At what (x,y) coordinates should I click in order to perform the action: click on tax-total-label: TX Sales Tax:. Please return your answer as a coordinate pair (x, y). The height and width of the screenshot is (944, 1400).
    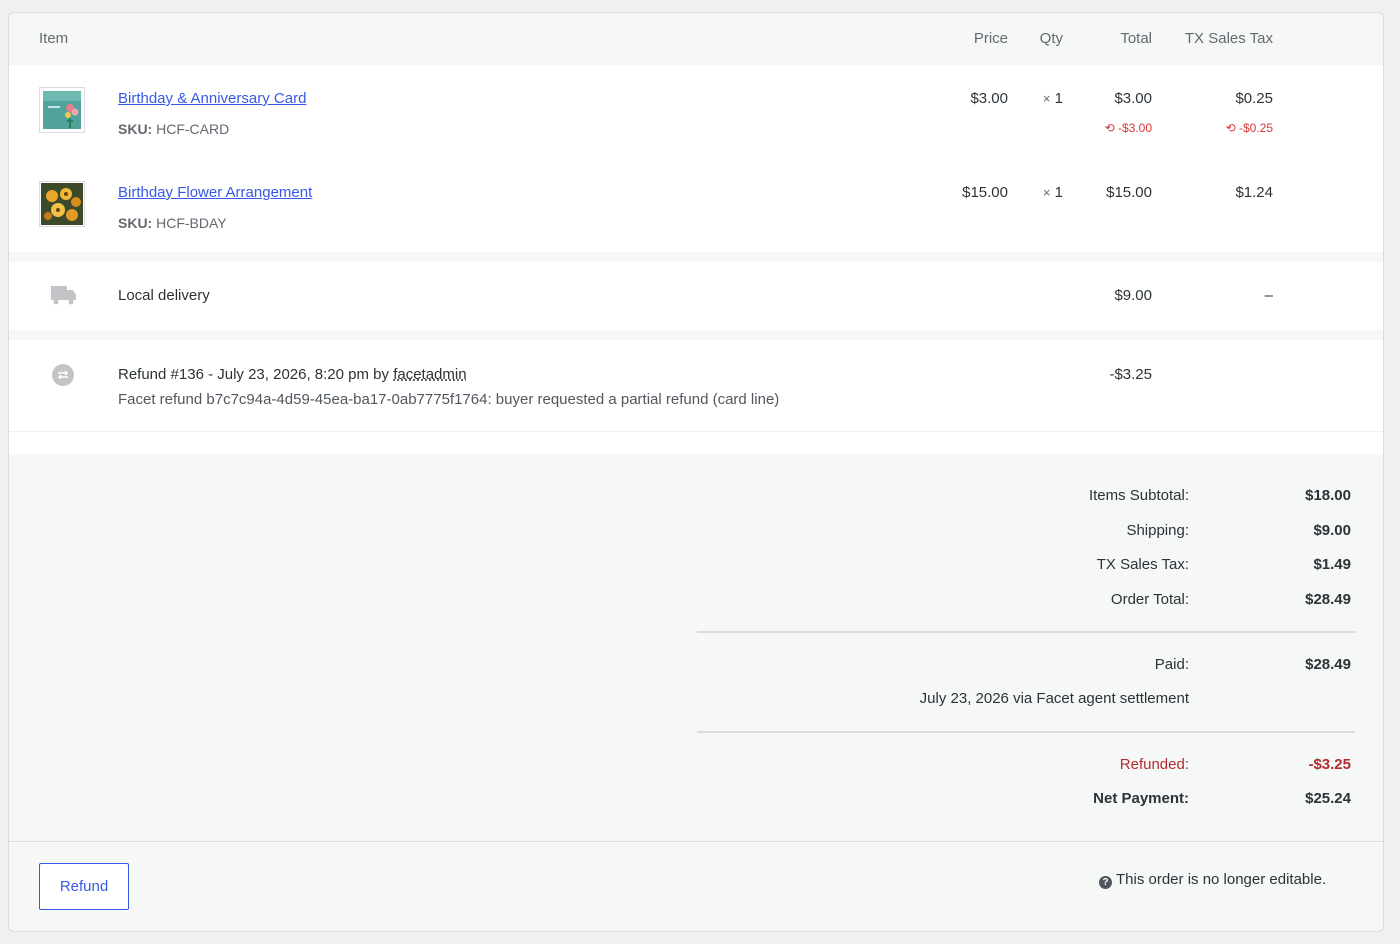
    Looking at the image, I should click on (1142, 564).